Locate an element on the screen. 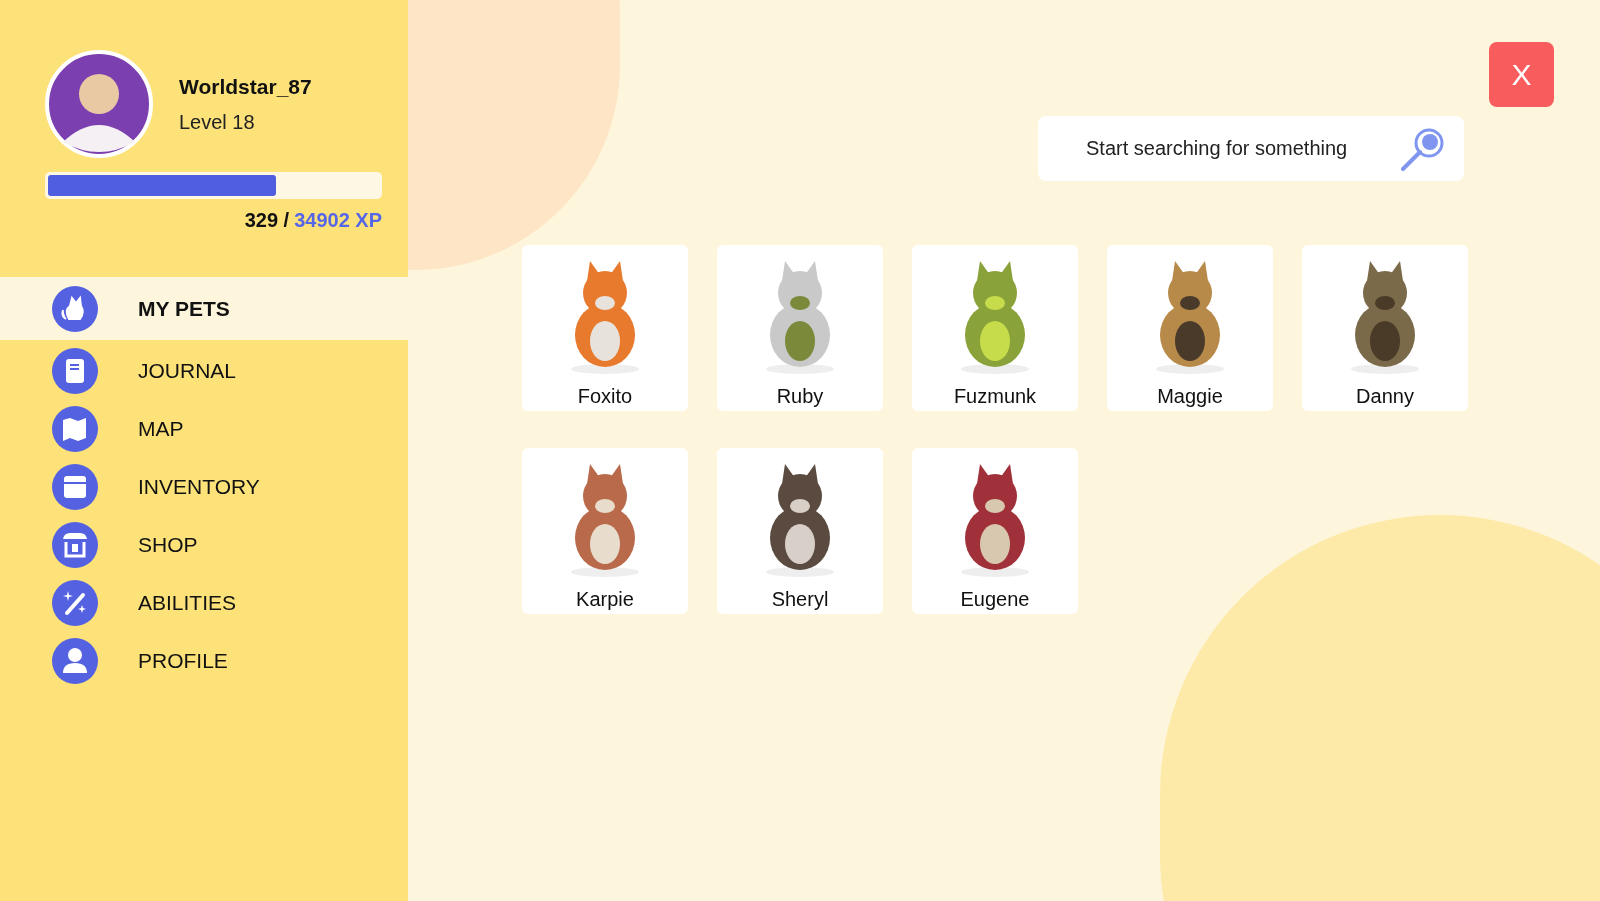 This screenshot has height=901, width=1600. xp-current: 329 / is located at coordinates (267, 220).